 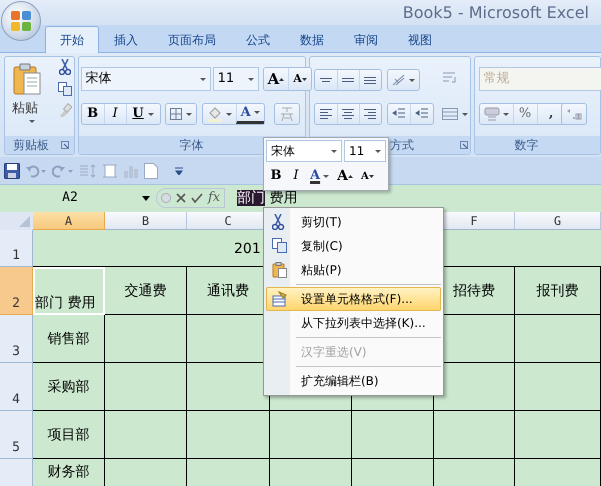 I want to click on group-label: 剪贴板, so click(x=31, y=145).